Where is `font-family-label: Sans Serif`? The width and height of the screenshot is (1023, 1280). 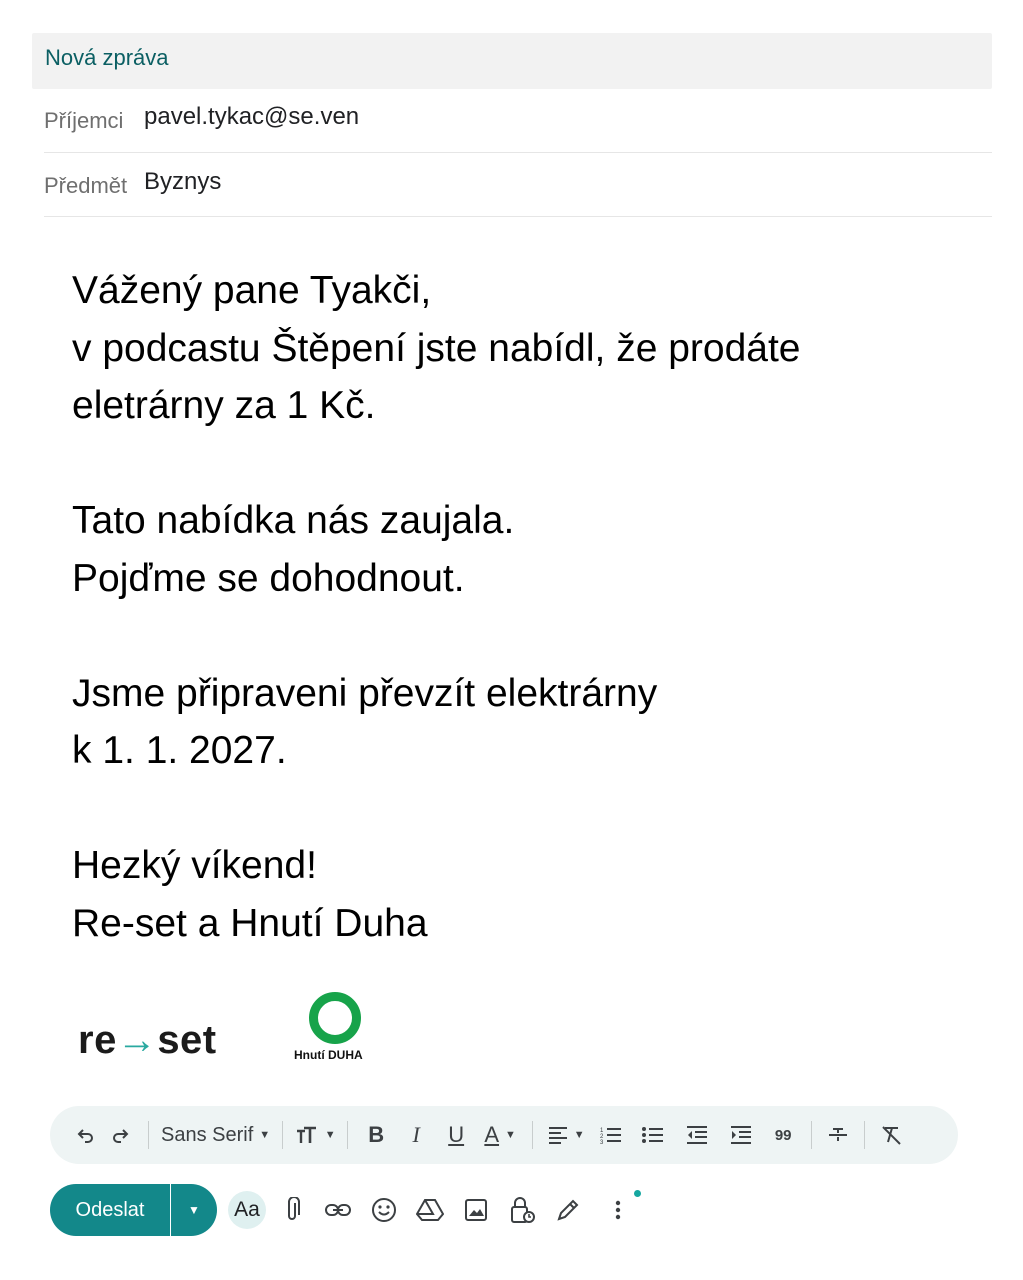
font-family-label: Sans Serif is located at coordinates (207, 1134).